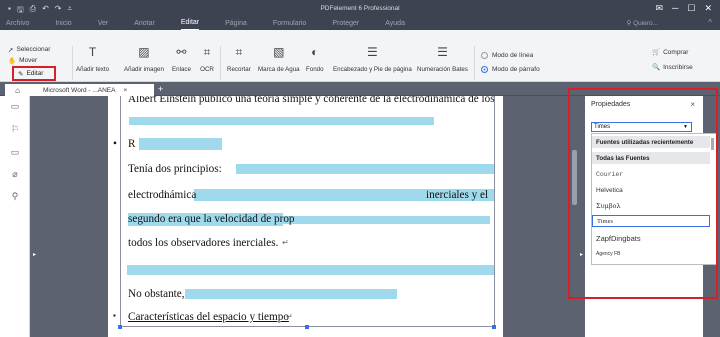  What do you see at coordinates (360, 8) in the screenshot?
I see `app-title: PDFelement 6 Professional` at bounding box center [360, 8].